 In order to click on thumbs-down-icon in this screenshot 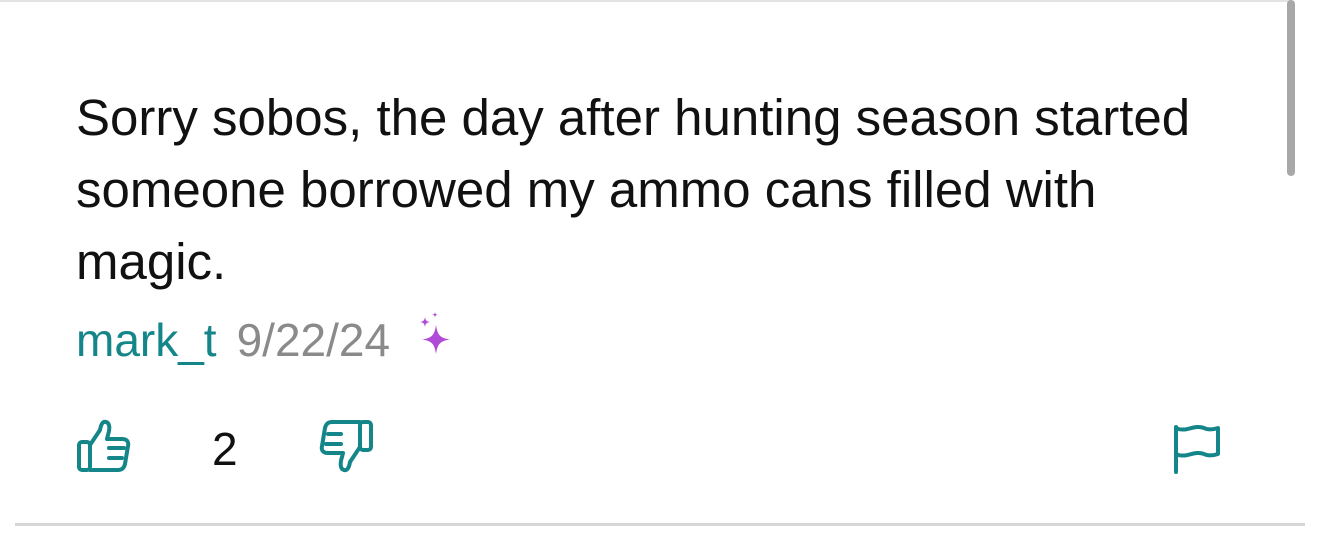, I will do `click(346, 446)`.